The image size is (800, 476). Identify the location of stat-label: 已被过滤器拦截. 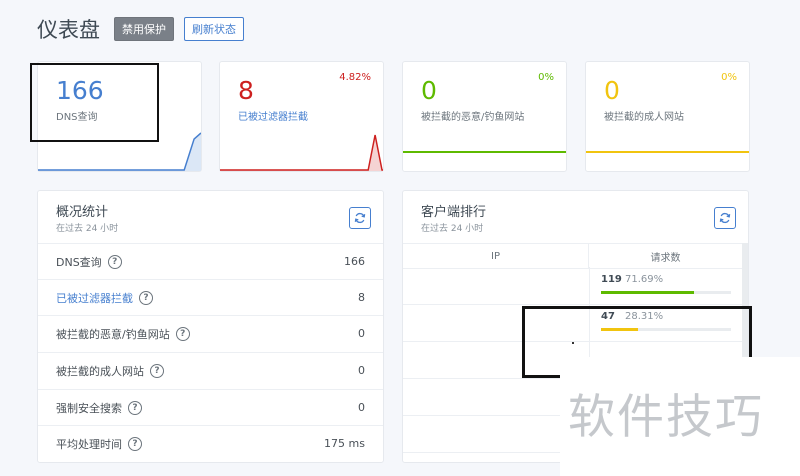
(273, 115).